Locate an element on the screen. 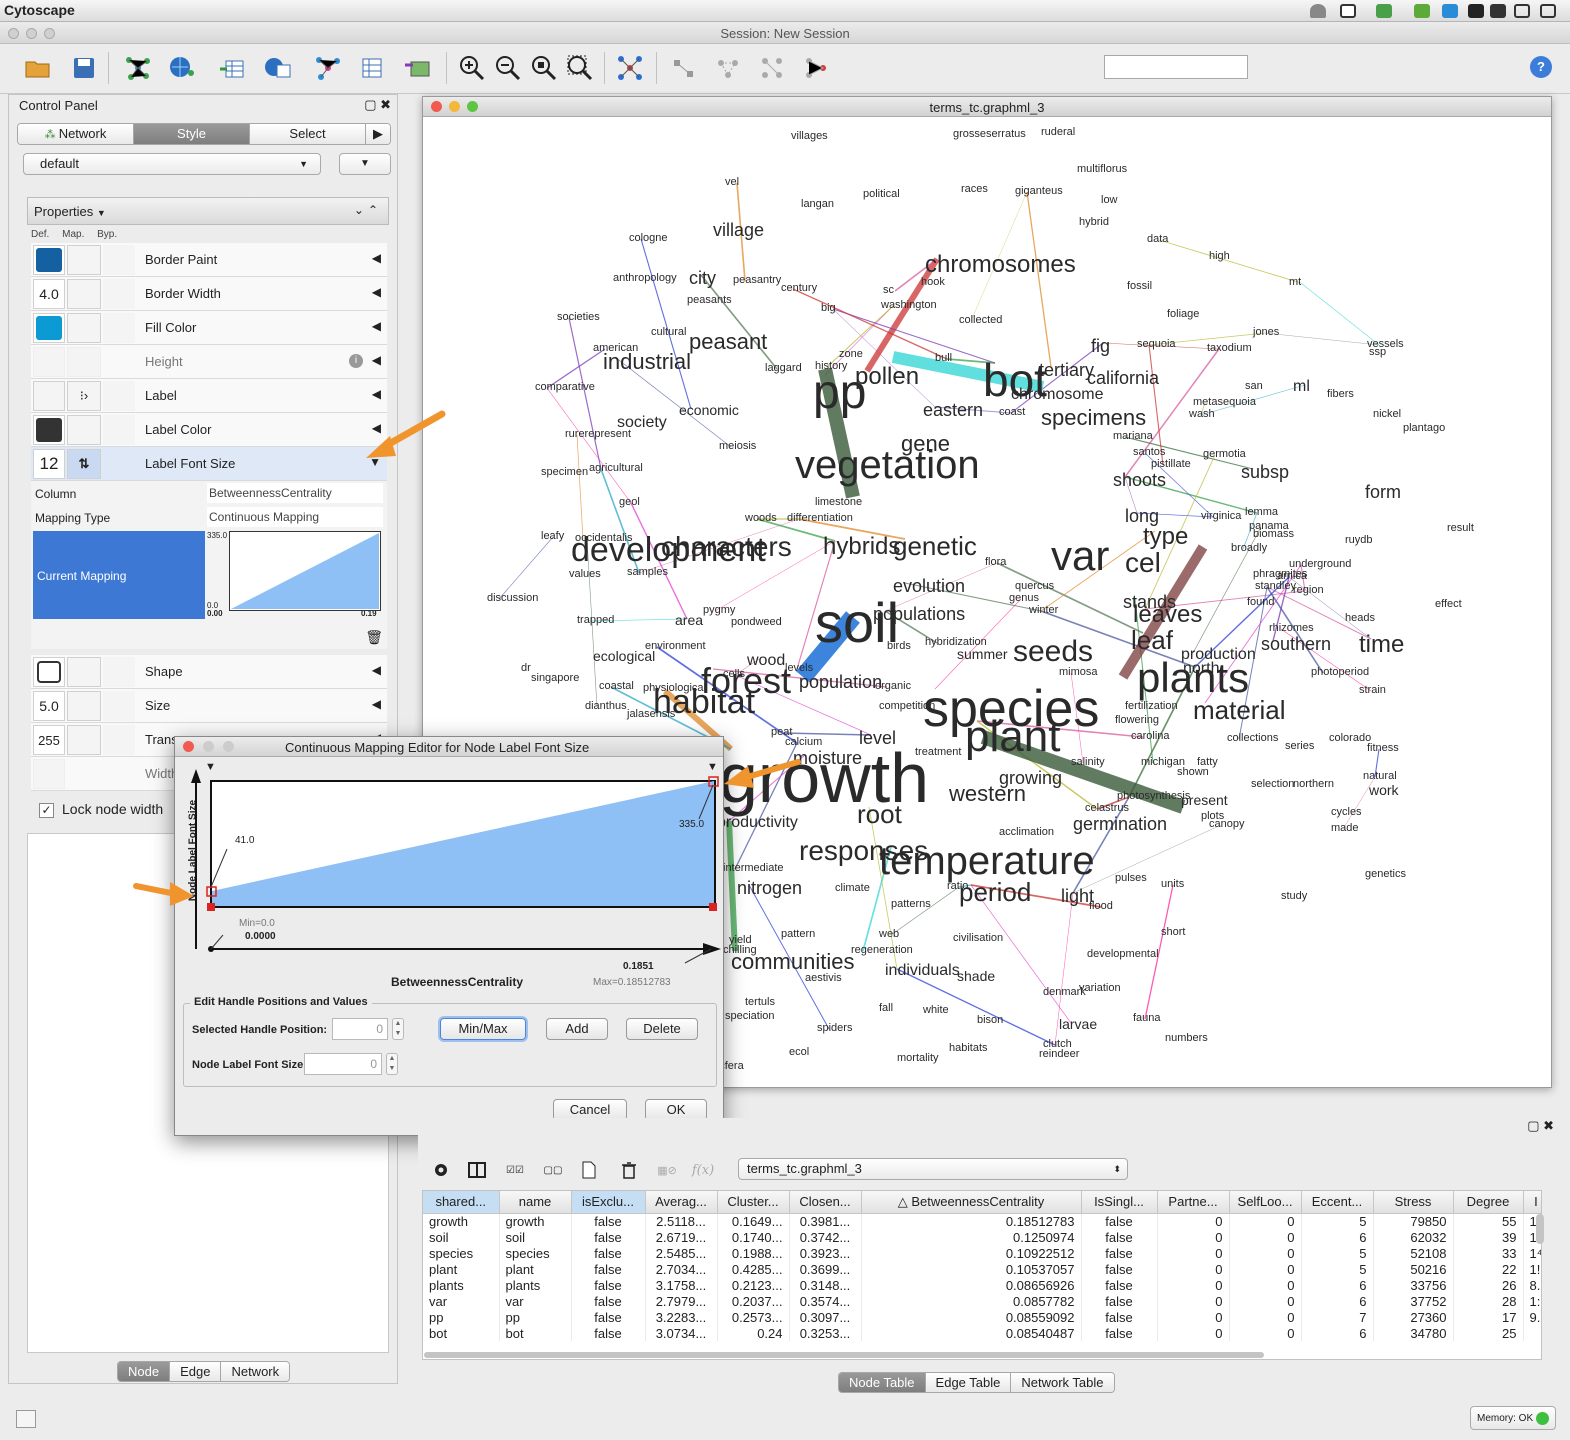 This screenshot has width=1570, height=1440. show-columns-icon is located at coordinates (477, 1170).